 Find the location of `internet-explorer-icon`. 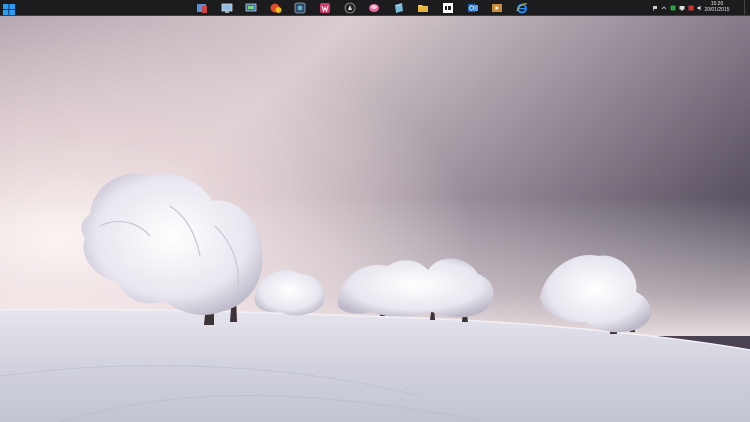

internet-explorer-icon is located at coordinates (521, 7).